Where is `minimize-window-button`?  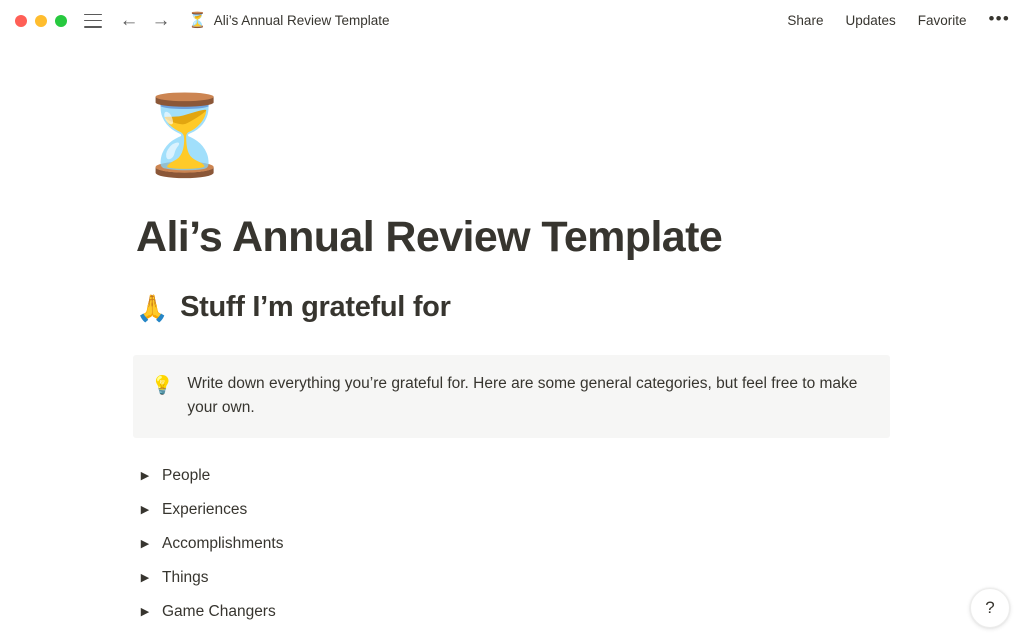
minimize-window-button is located at coordinates (41, 20).